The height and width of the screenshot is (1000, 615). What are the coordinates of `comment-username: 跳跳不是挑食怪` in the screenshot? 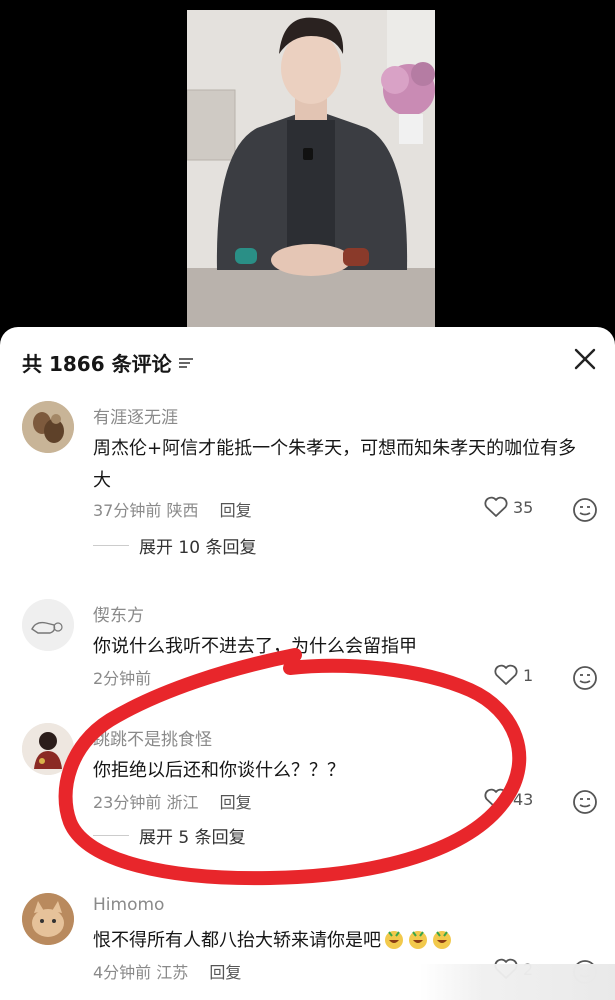 It's located at (152, 737).